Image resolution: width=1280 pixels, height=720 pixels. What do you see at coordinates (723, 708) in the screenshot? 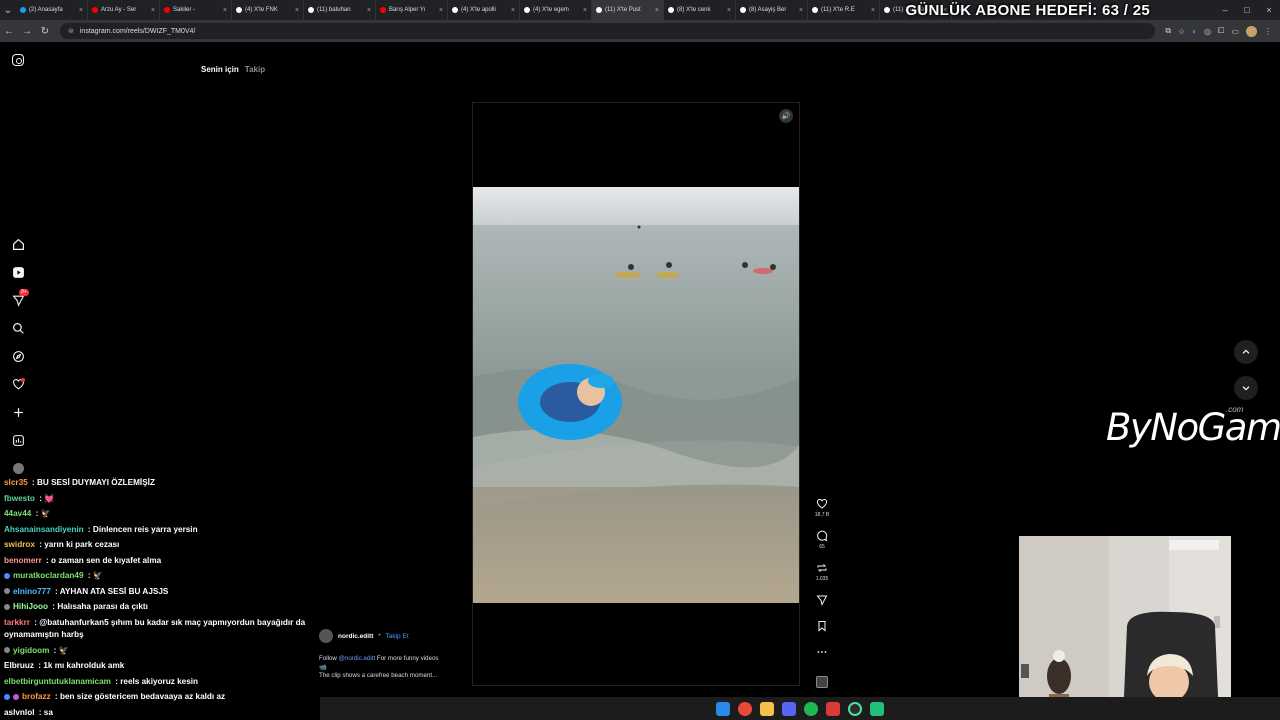
I see `start-menu-icon` at bounding box center [723, 708].